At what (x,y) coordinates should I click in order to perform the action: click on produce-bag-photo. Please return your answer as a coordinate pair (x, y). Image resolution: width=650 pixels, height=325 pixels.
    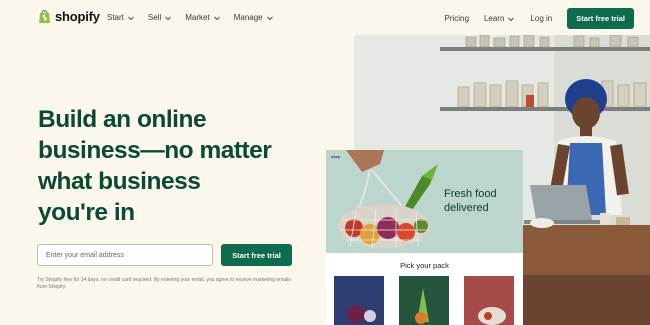
    Looking at the image, I should click on (489, 300).